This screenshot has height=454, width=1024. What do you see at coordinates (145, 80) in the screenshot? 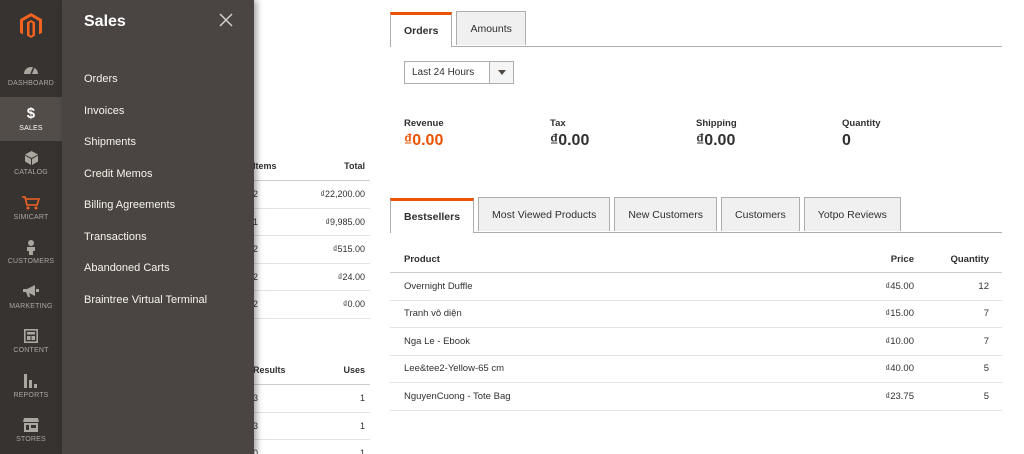
I see `submenu-item-orders: Orders` at bounding box center [145, 80].